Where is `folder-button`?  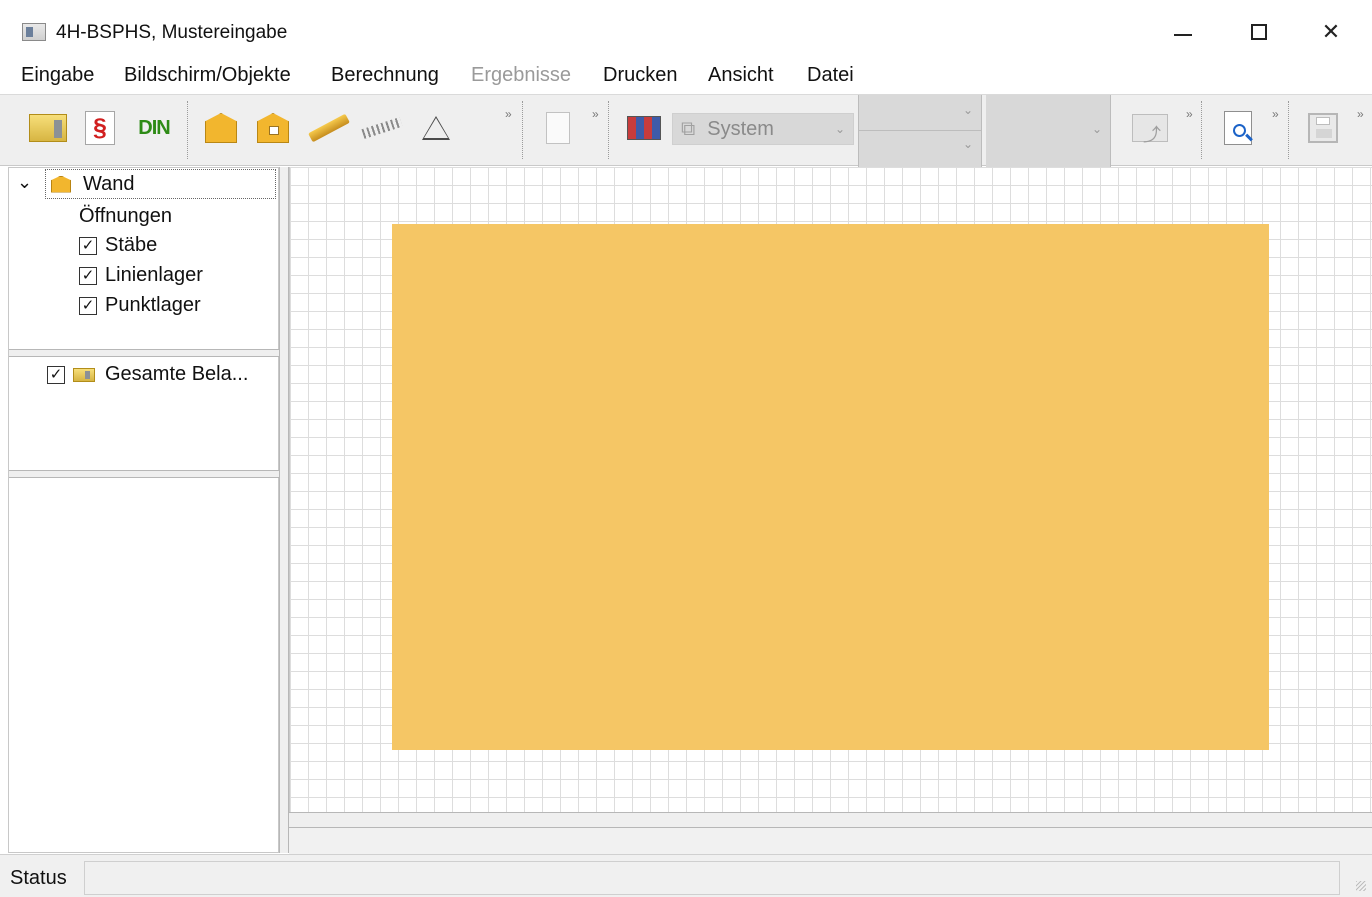
folder-button is located at coordinates (48, 128).